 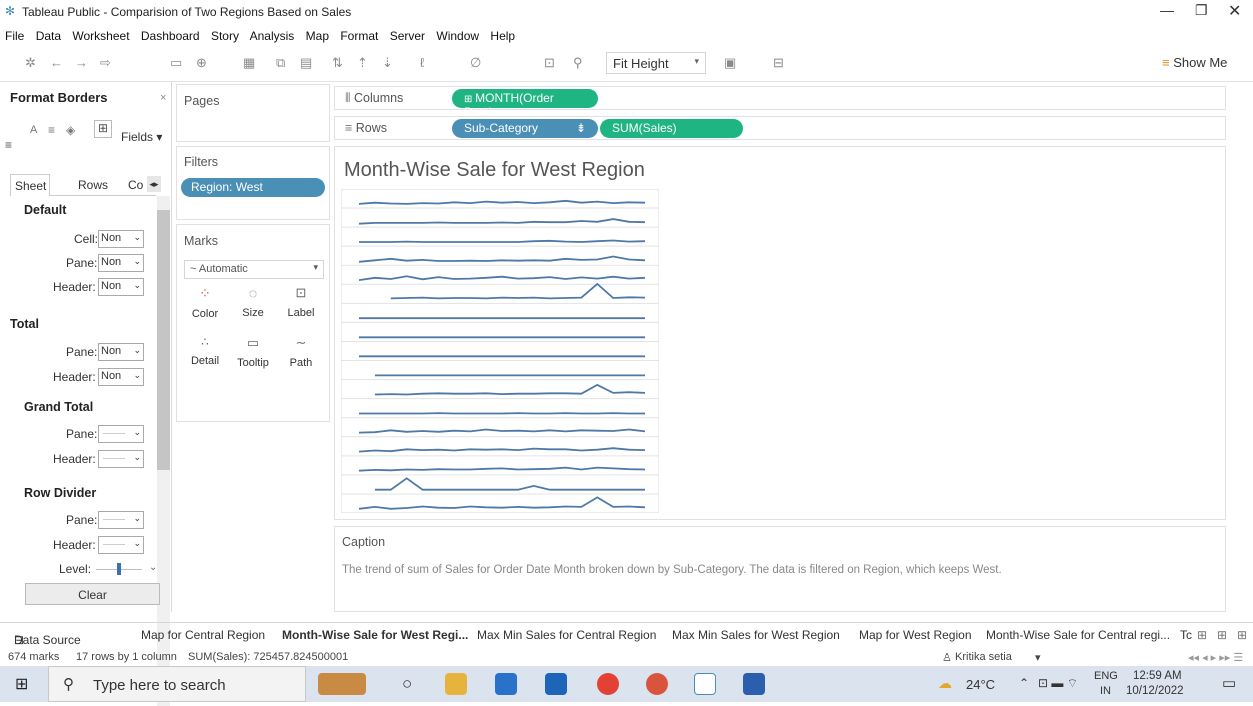 What do you see at coordinates (163, 340) in the screenshot?
I see `scrollbar-thumb` at bounding box center [163, 340].